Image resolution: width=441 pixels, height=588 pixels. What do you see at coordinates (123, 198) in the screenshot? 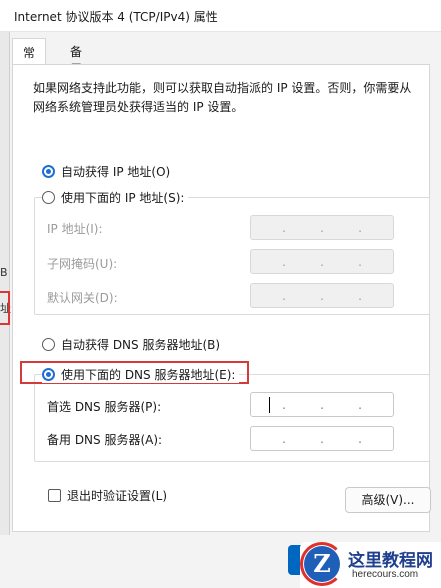
I see `manual-ip-label: 使用下面的 IP 地址(S):` at bounding box center [123, 198].